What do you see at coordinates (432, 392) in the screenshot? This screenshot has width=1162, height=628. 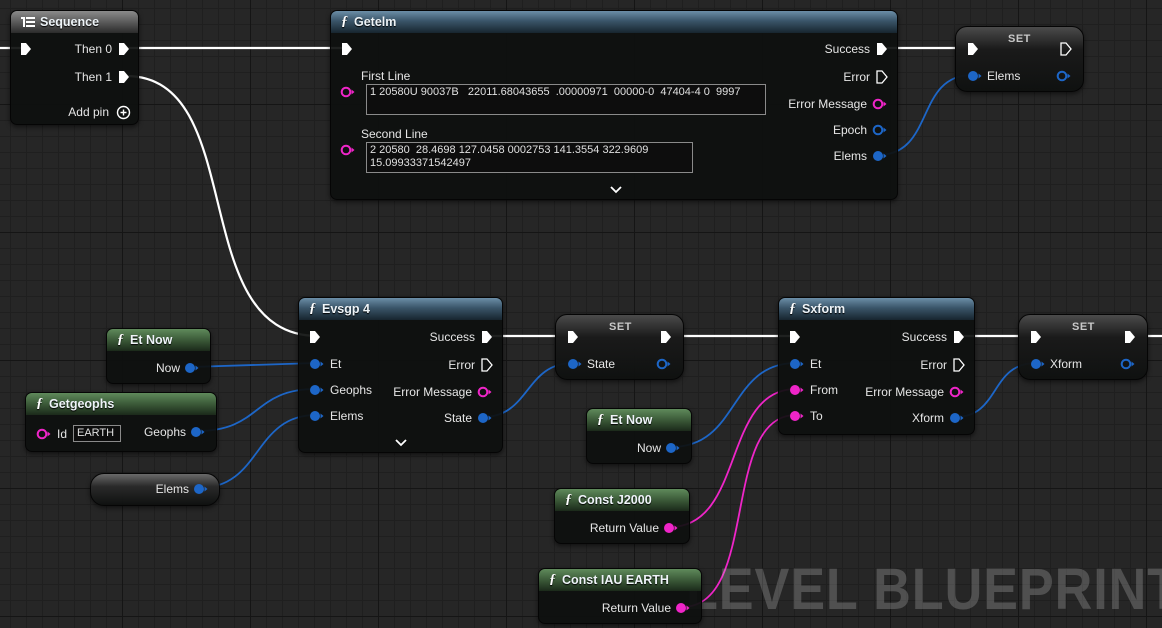 I see `evsgp4-error-message-label: Error Message` at bounding box center [432, 392].